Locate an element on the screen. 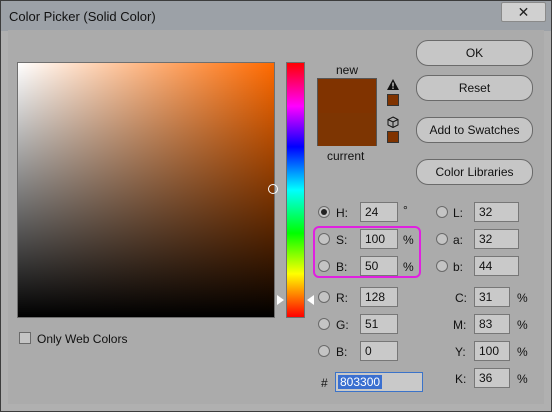 The height and width of the screenshot is (412, 552). green-input: 51 is located at coordinates (379, 324).